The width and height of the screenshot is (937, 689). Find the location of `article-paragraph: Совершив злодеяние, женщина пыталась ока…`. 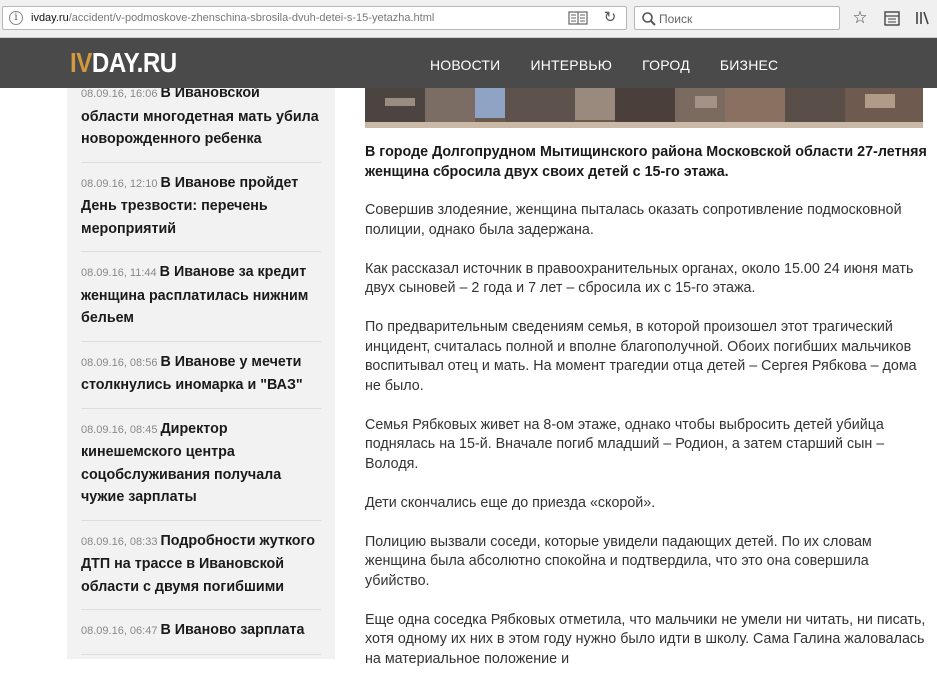

article-paragraph: Совершив злодеяние, женщина пыталась ока… is located at coordinates (633, 220).